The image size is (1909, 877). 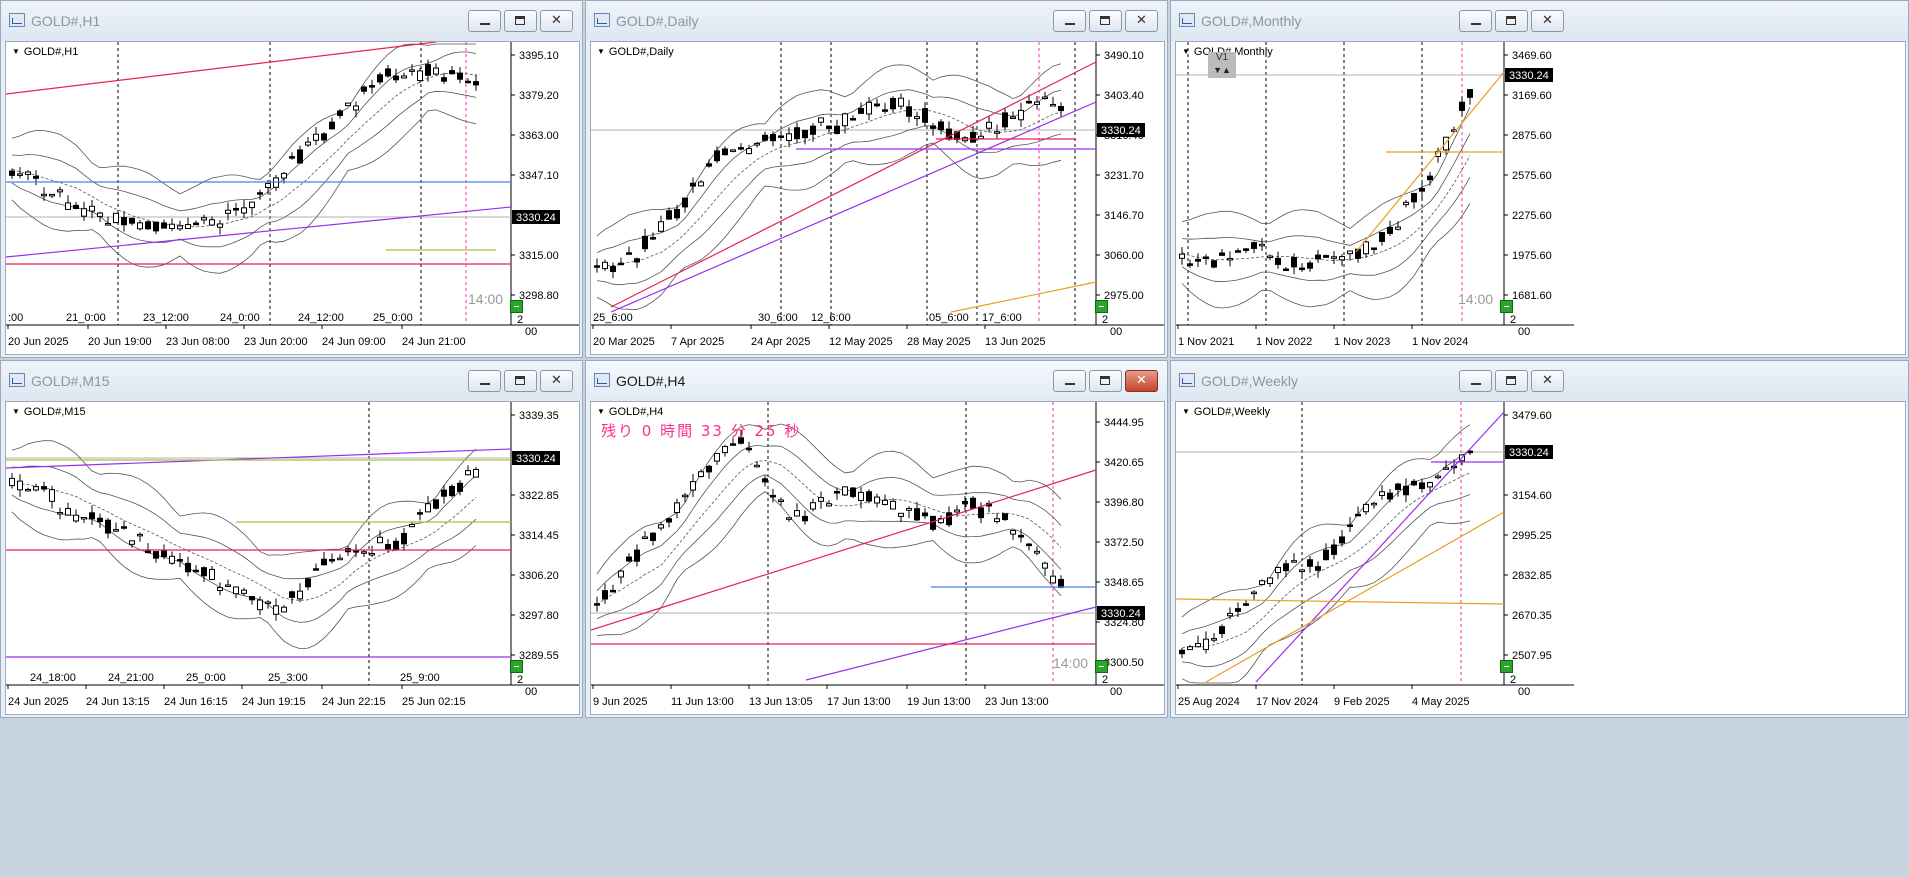 What do you see at coordinates (291, 21) in the screenshot?
I see `window-titlebar: GOLD#,H1` at bounding box center [291, 21].